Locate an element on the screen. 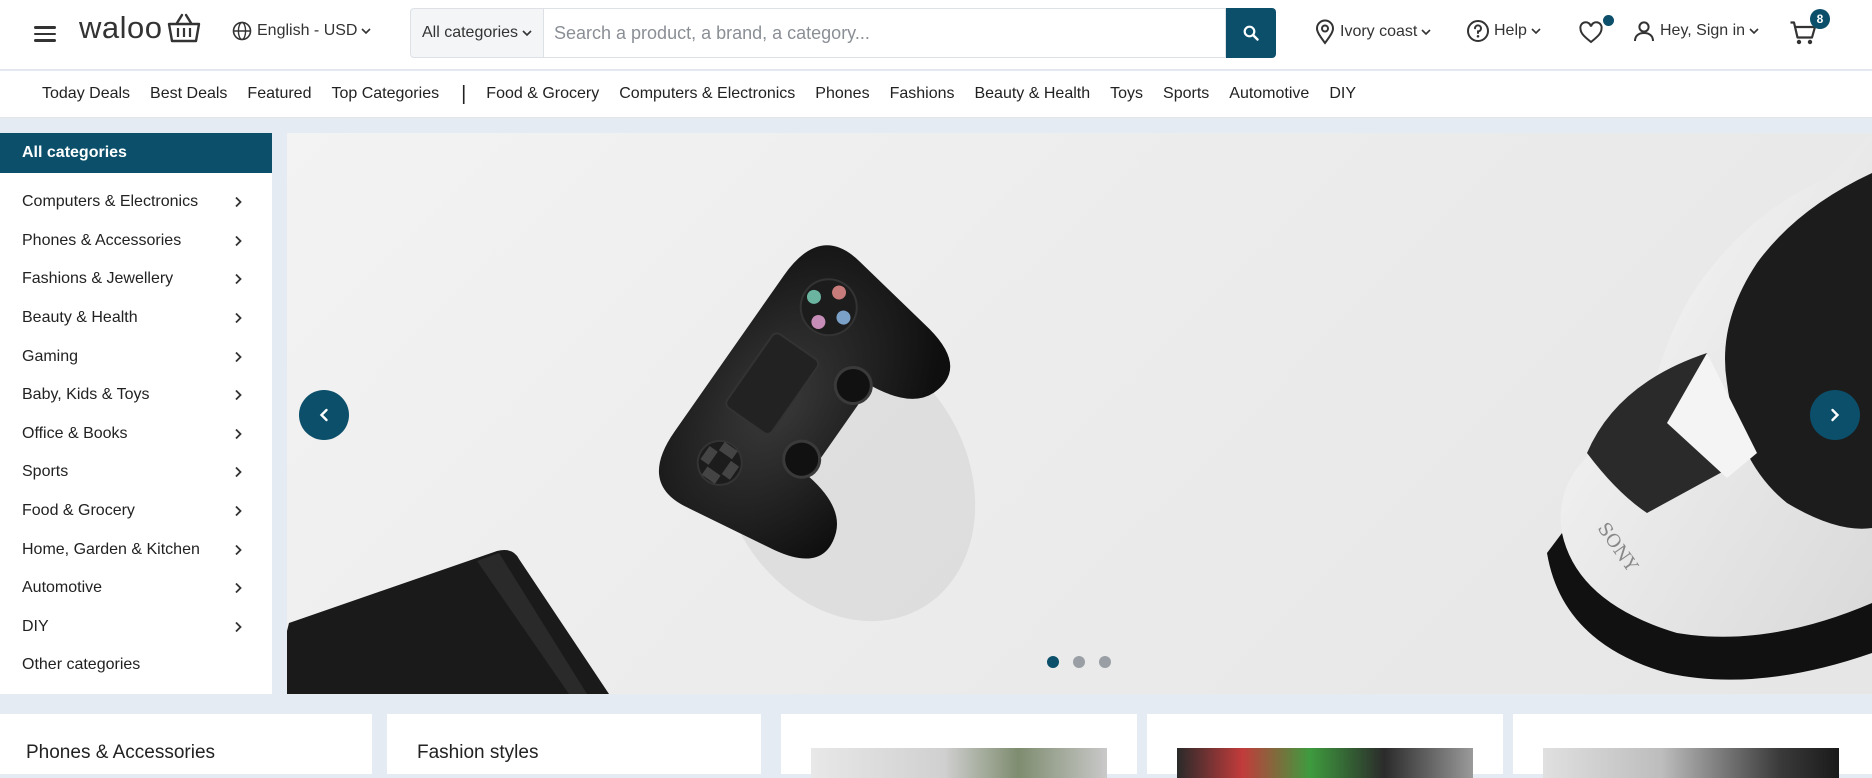 This screenshot has width=1872, height=778. help-label: Help is located at coordinates (1510, 30).